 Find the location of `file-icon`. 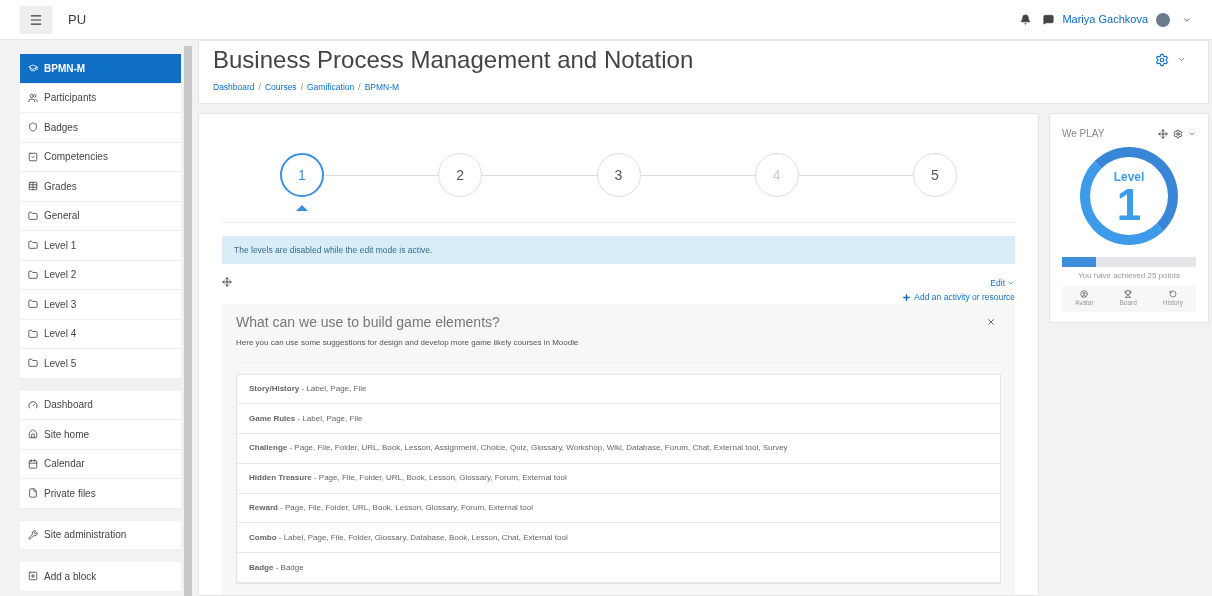

file-icon is located at coordinates (33, 493).